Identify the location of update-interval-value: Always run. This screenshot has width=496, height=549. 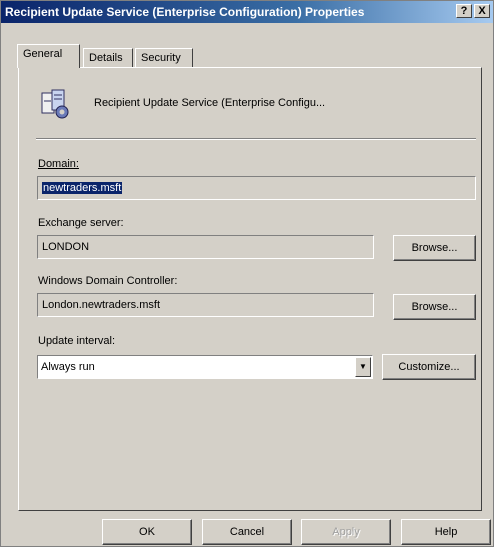
(68, 367).